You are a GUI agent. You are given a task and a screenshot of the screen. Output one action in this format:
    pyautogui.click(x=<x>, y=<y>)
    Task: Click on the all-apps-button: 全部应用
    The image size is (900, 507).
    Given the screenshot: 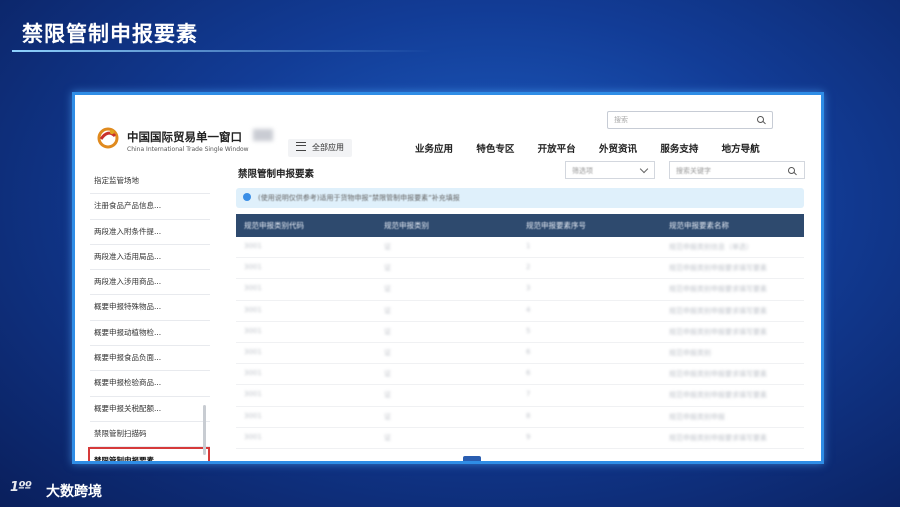 What is the action you would take?
    pyautogui.click(x=320, y=148)
    